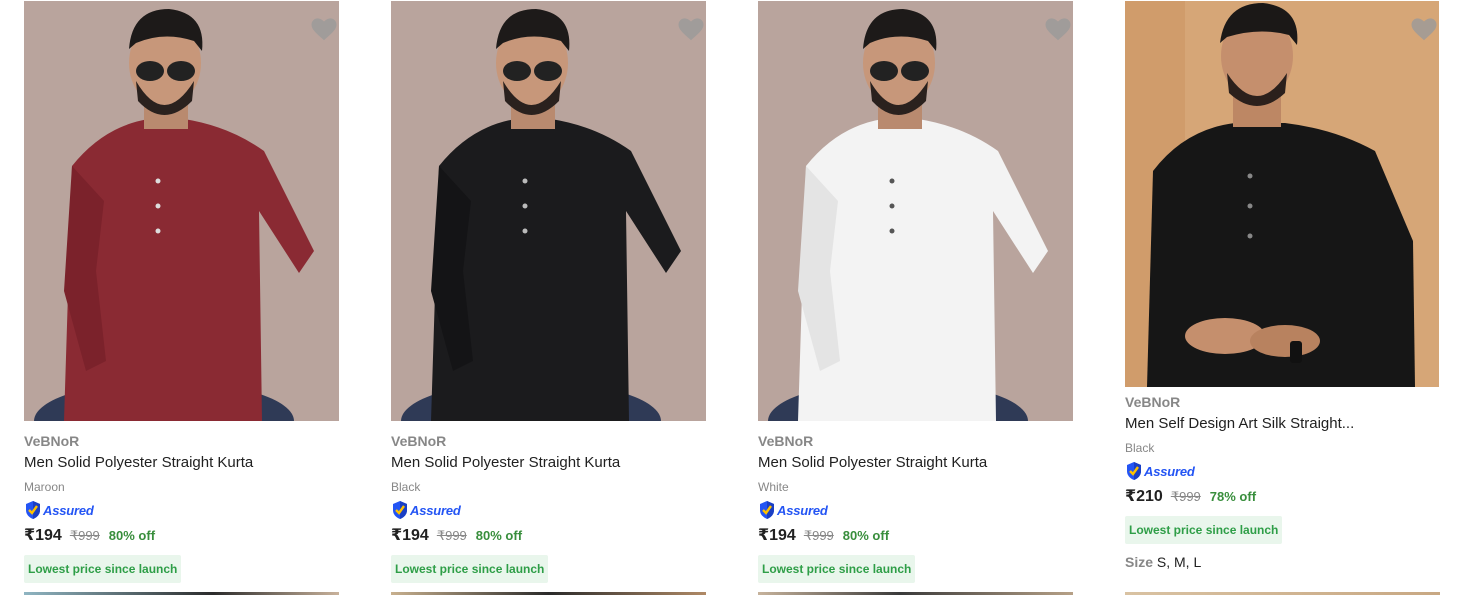 This screenshot has height=595, width=1463. I want to click on size-label: Size, so click(1139, 562).